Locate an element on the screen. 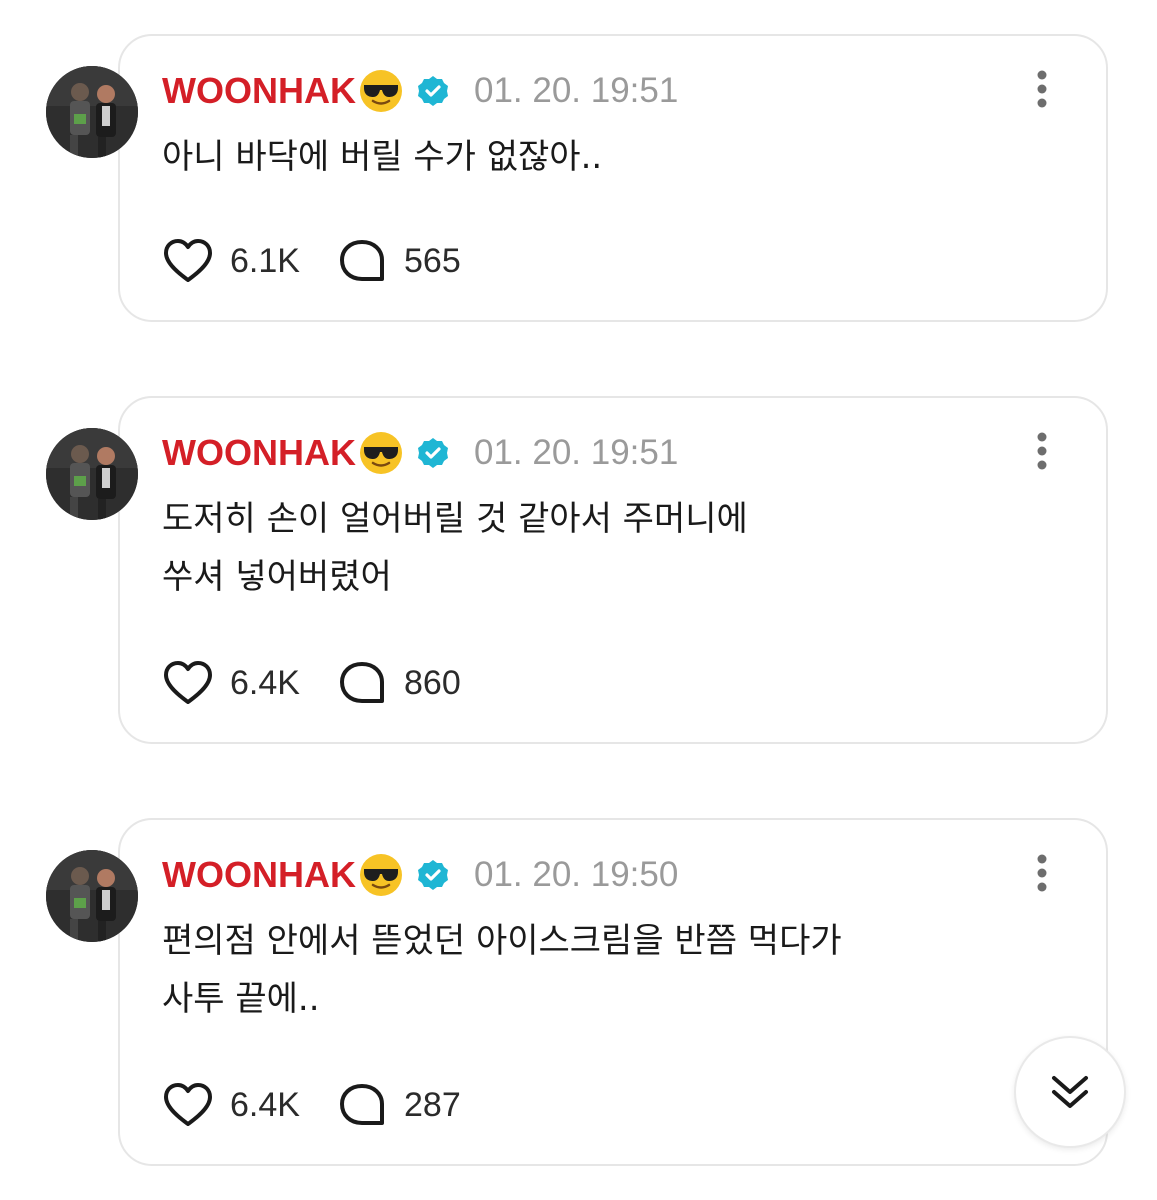 This screenshot has height=1200, width=1157. post-text: 아니 바닥에 버릴 수가 없잖아.. is located at coordinates (382, 157).